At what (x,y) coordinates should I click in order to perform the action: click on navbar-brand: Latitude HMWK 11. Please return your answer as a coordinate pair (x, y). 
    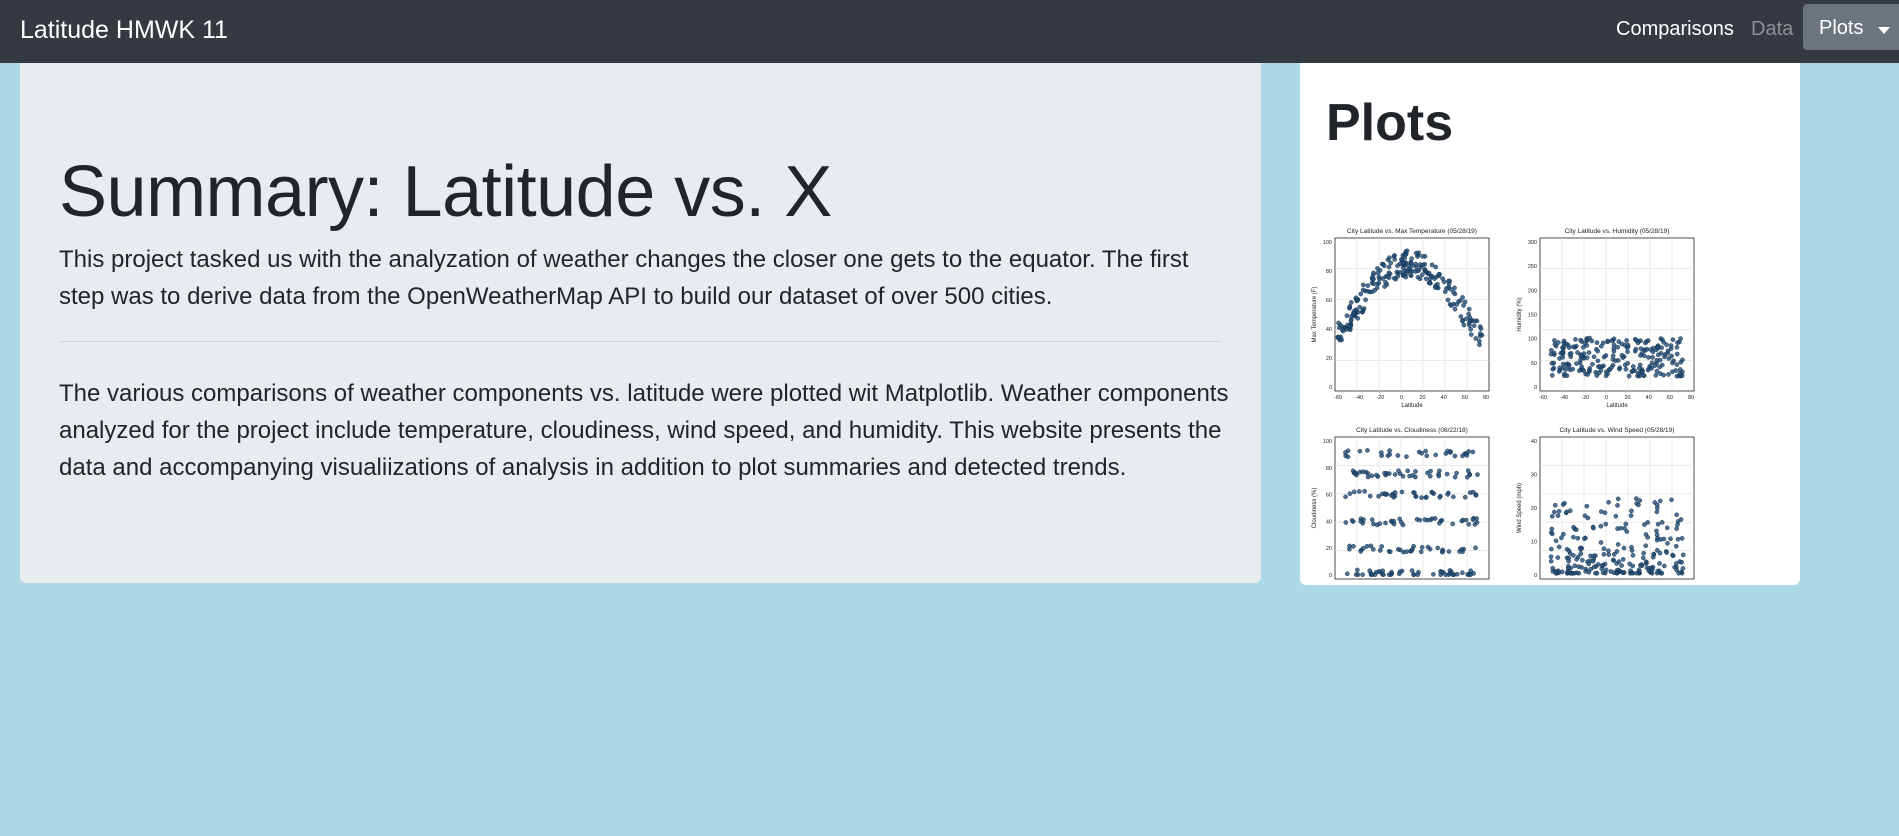
    Looking at the image, I should click on (124, 30).